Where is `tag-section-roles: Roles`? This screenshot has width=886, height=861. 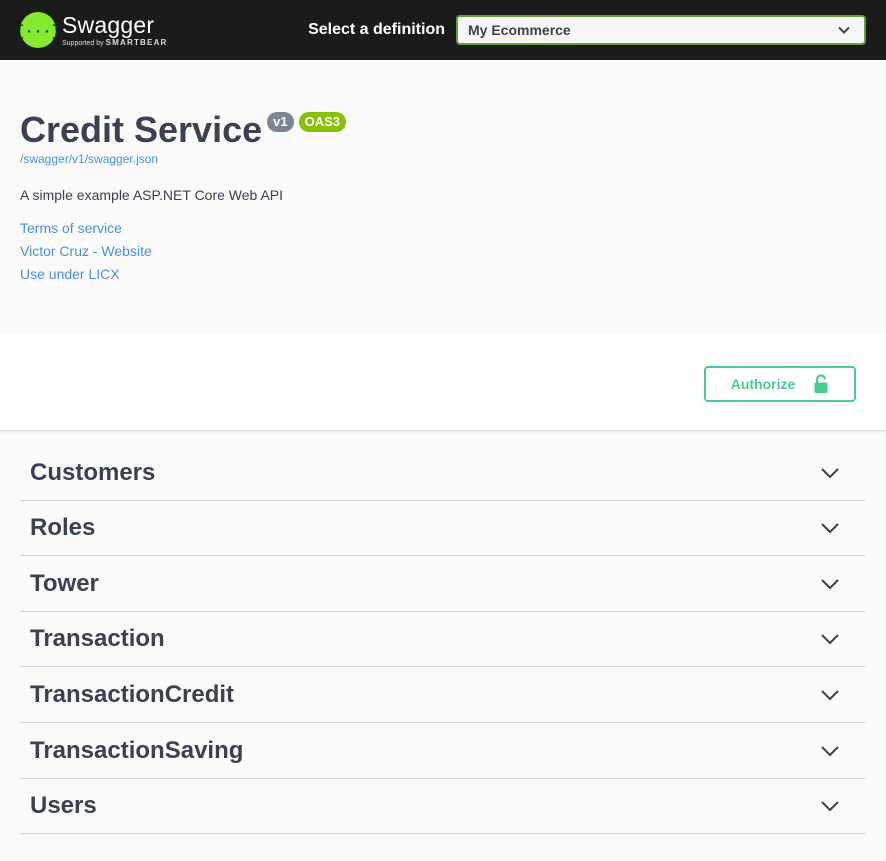 tag-section-roles: Roles is located at coordinates (443, 528).